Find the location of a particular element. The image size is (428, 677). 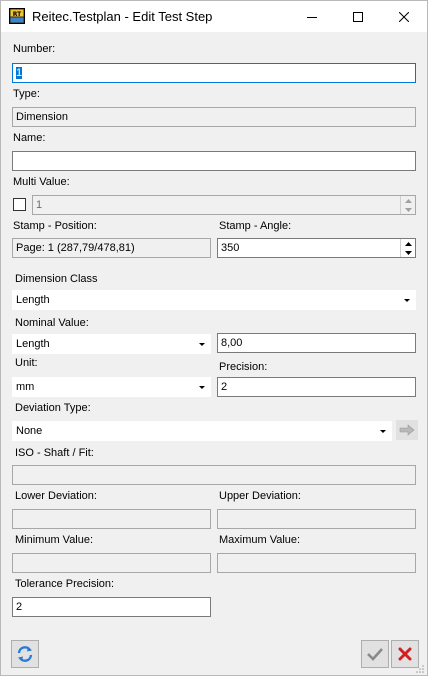

close-icon is located at coordinates (404, 16).